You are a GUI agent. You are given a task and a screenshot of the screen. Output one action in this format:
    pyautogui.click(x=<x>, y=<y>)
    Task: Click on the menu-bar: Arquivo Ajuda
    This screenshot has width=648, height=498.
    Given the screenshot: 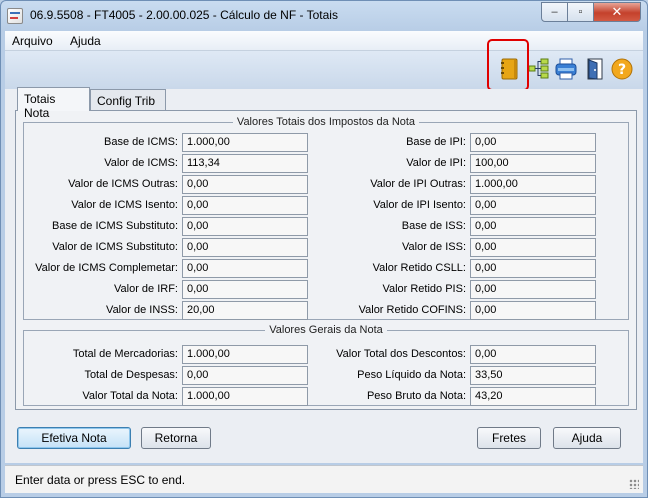 What is the action you would take?
    pyautogui.click(x=324, y=41)
    